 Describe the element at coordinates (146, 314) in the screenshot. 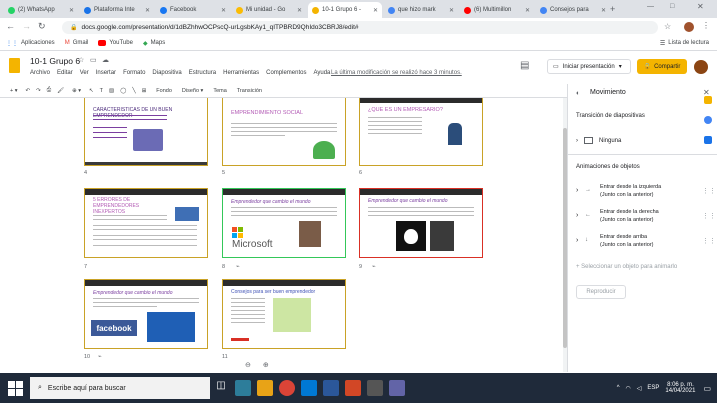

I see `slide-thumb-10: Emprendedor que cambio el mundo facebook` at that location.